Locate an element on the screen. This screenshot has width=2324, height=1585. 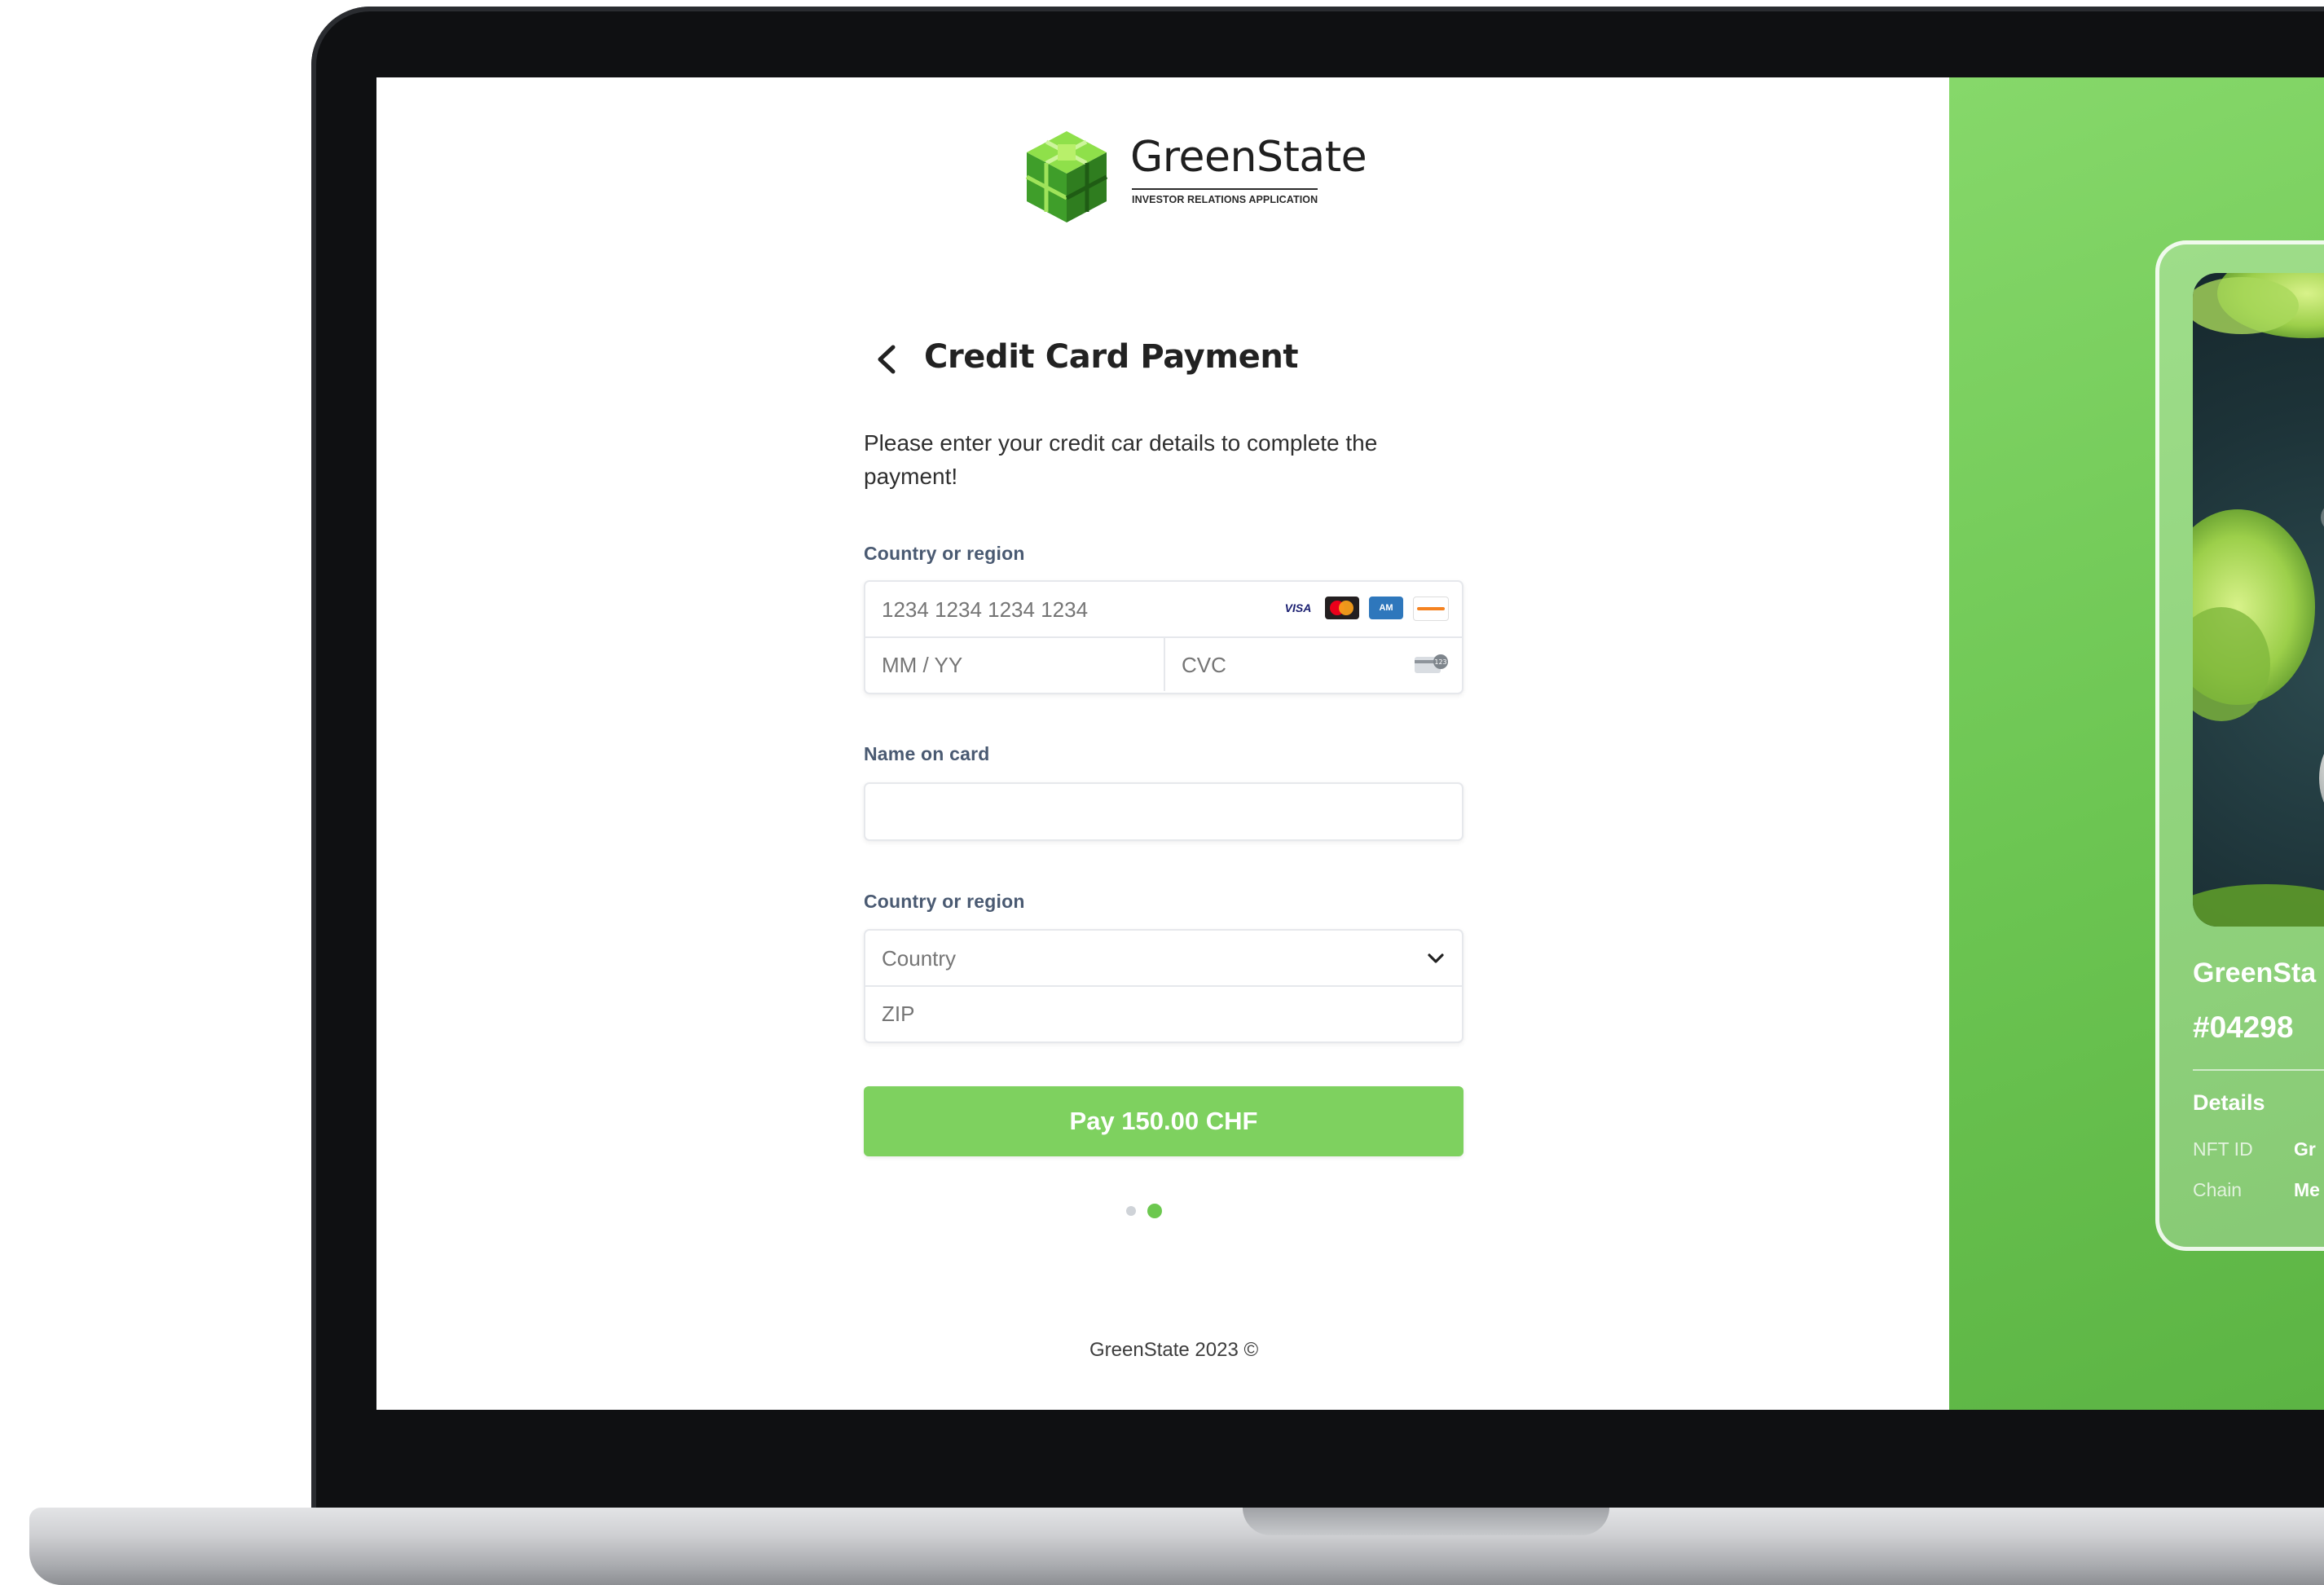
card-section-label: Country or region is located at coordinates (945, 553).